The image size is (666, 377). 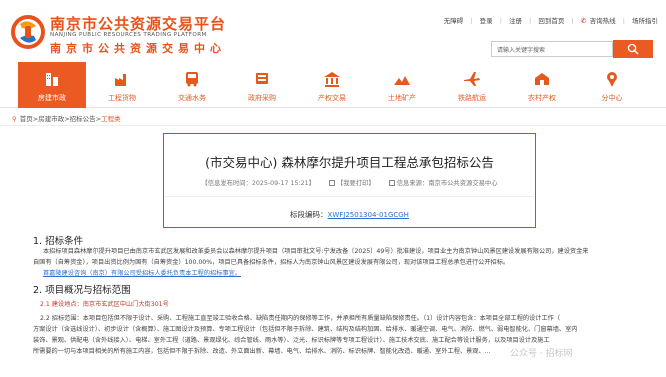 I want to click on home-link: 回到首页, so click(x=551, y=20).